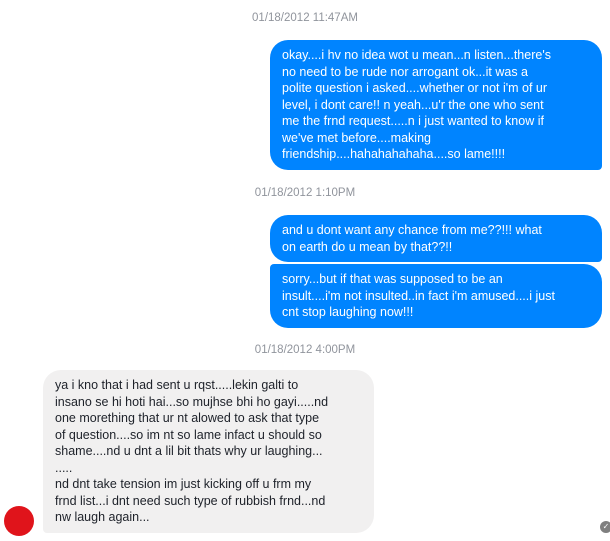 Image resolution: width=610 pixels, height=541 pixels. What do you see at coordinates (605, 527) in the screenshot?
I see `seen-indicator-icon: ✓` at bounding box center [605, 527].